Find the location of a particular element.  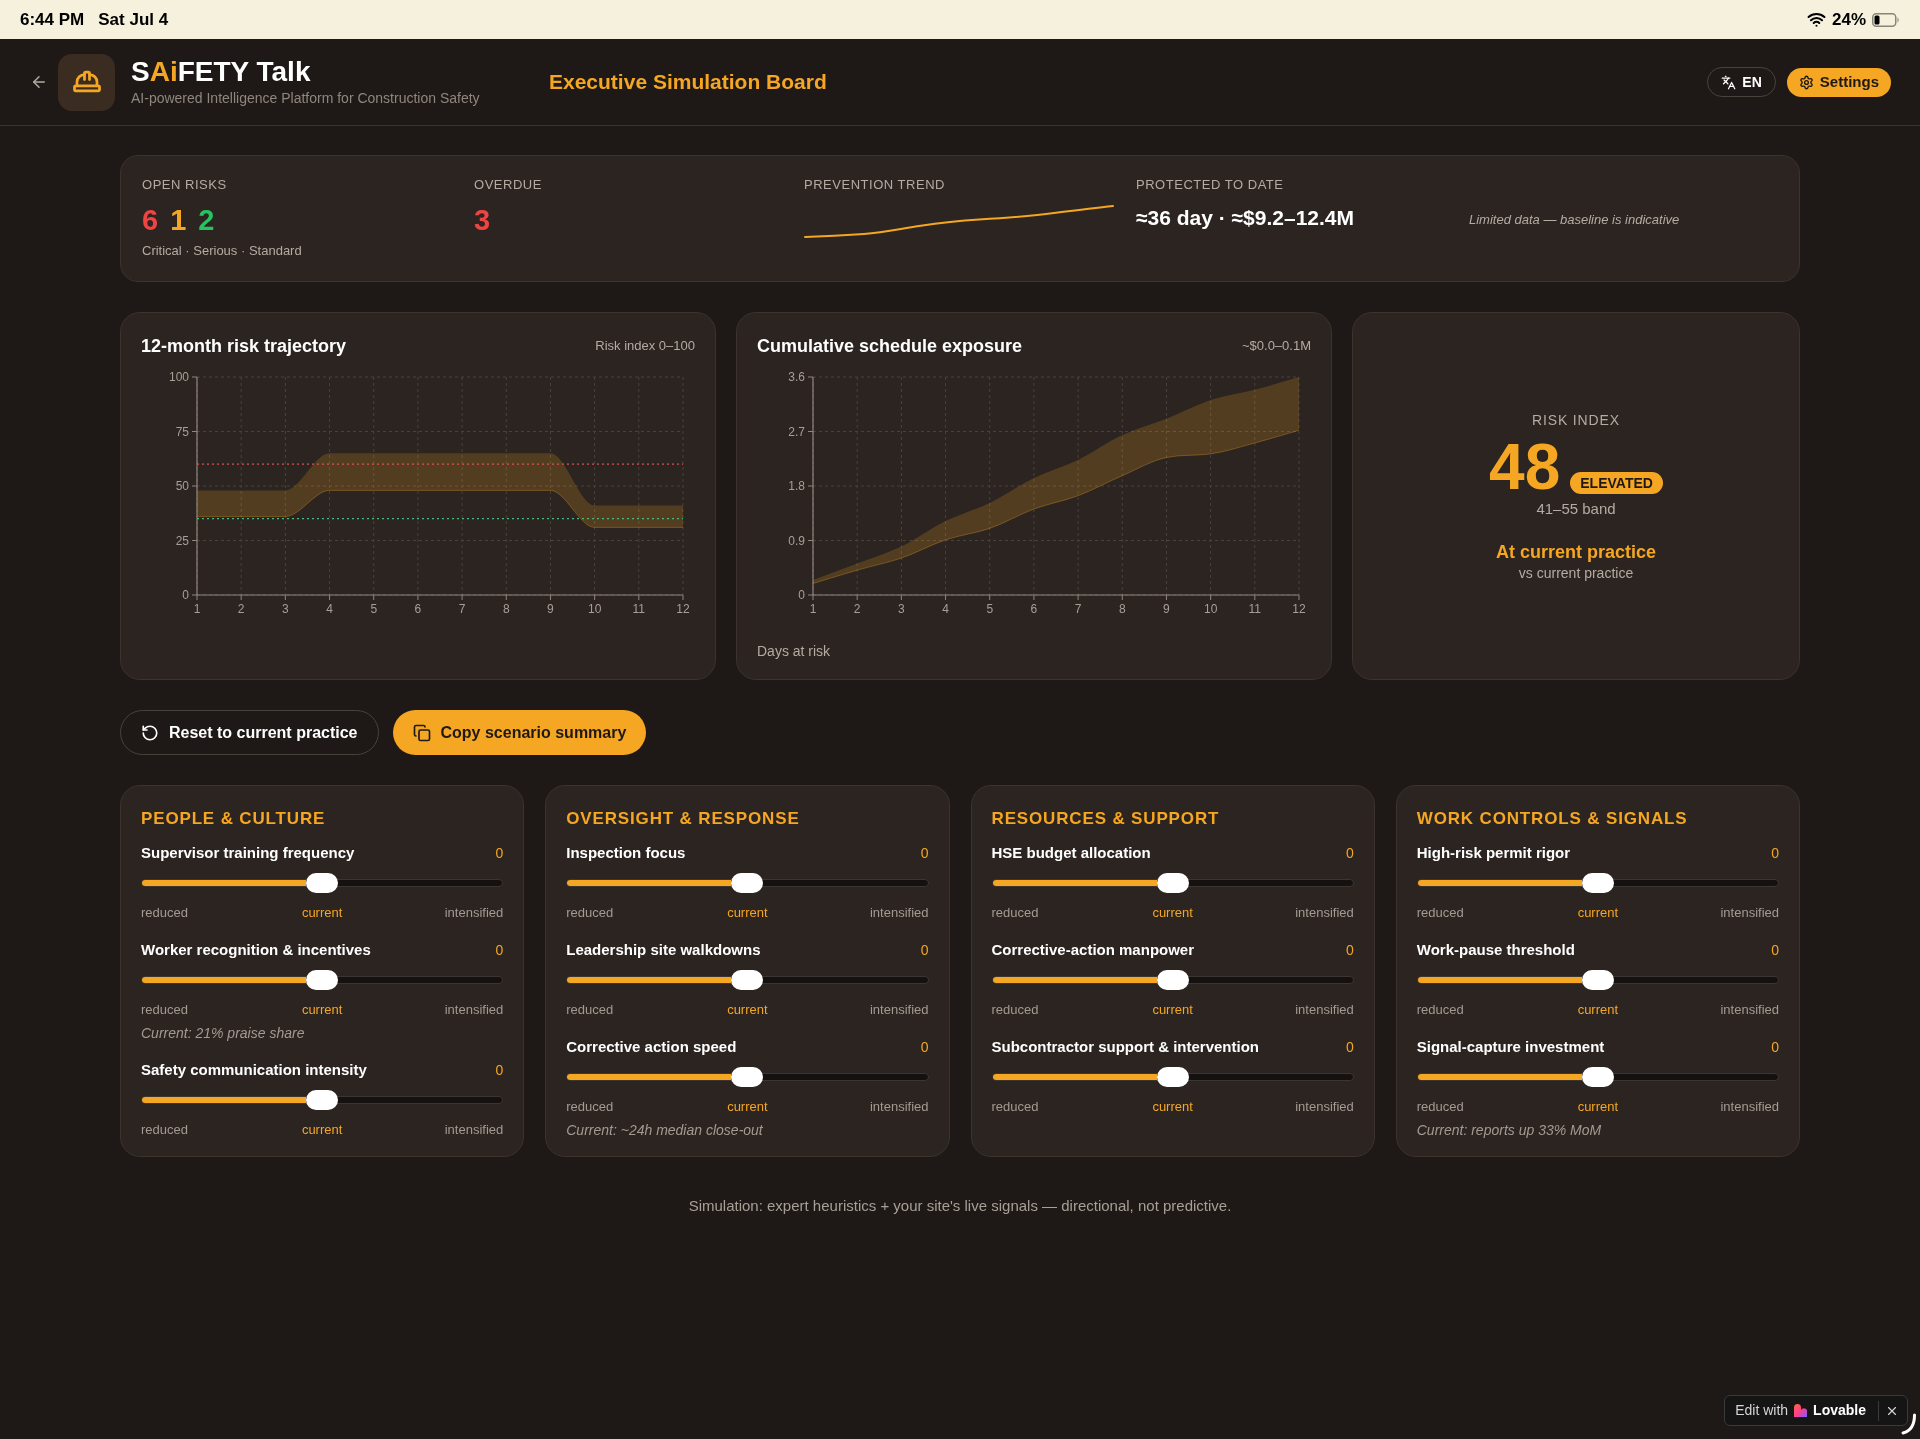

risk-count: 6 is located at coordinates (150, 220).